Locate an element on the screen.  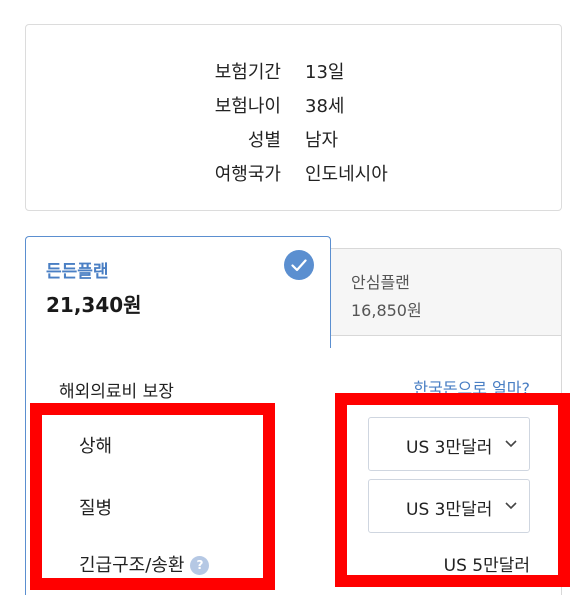
tab-plan-name: 든든플랜 is located at coordinates (77, 272).